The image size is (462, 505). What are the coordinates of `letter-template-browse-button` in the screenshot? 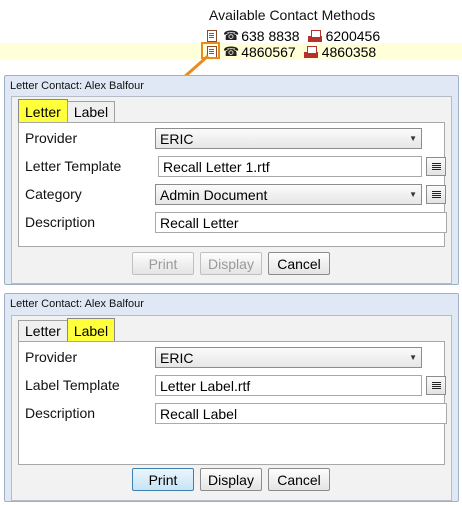 It's located at (436, 166).